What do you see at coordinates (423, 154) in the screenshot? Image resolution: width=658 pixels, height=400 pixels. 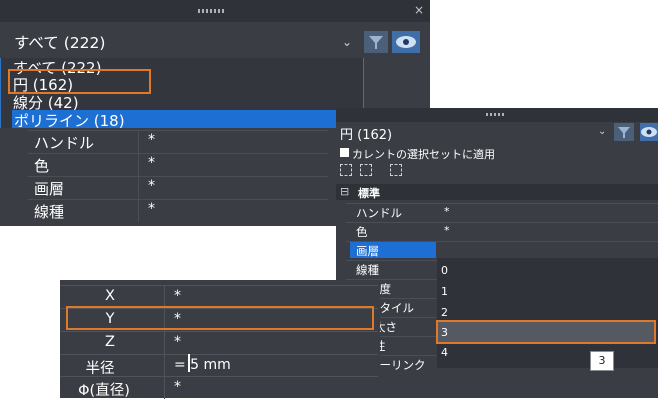 I see `checkbox-label: カレントの選択セットに適用` at bounding box center [423, 154].